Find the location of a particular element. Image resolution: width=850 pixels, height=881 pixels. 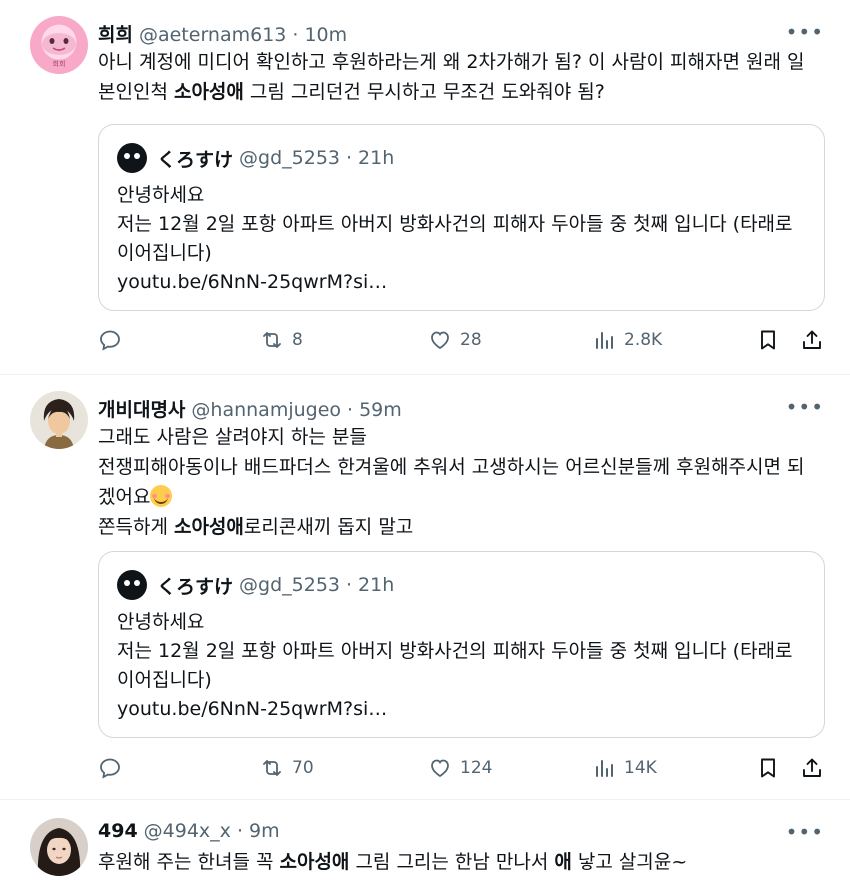

tweet-header: 494 @494x_x · 9m is located at coordinates (189, 831).